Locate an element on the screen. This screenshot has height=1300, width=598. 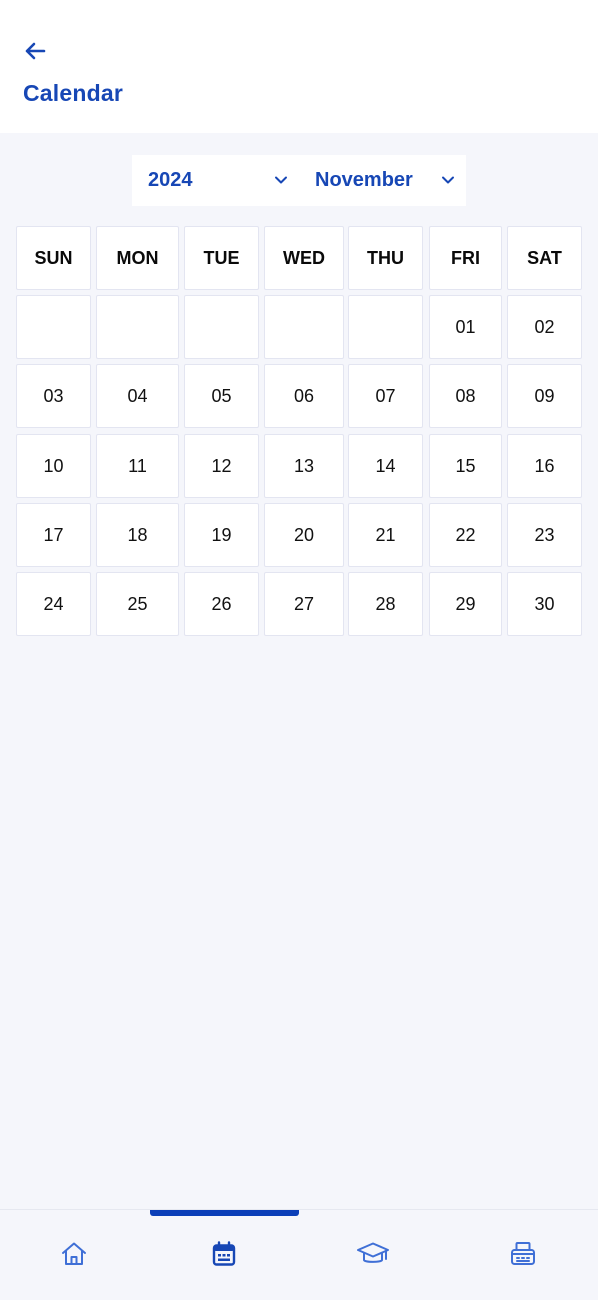
day-cell: 23 is located at coordinates (544, 535).